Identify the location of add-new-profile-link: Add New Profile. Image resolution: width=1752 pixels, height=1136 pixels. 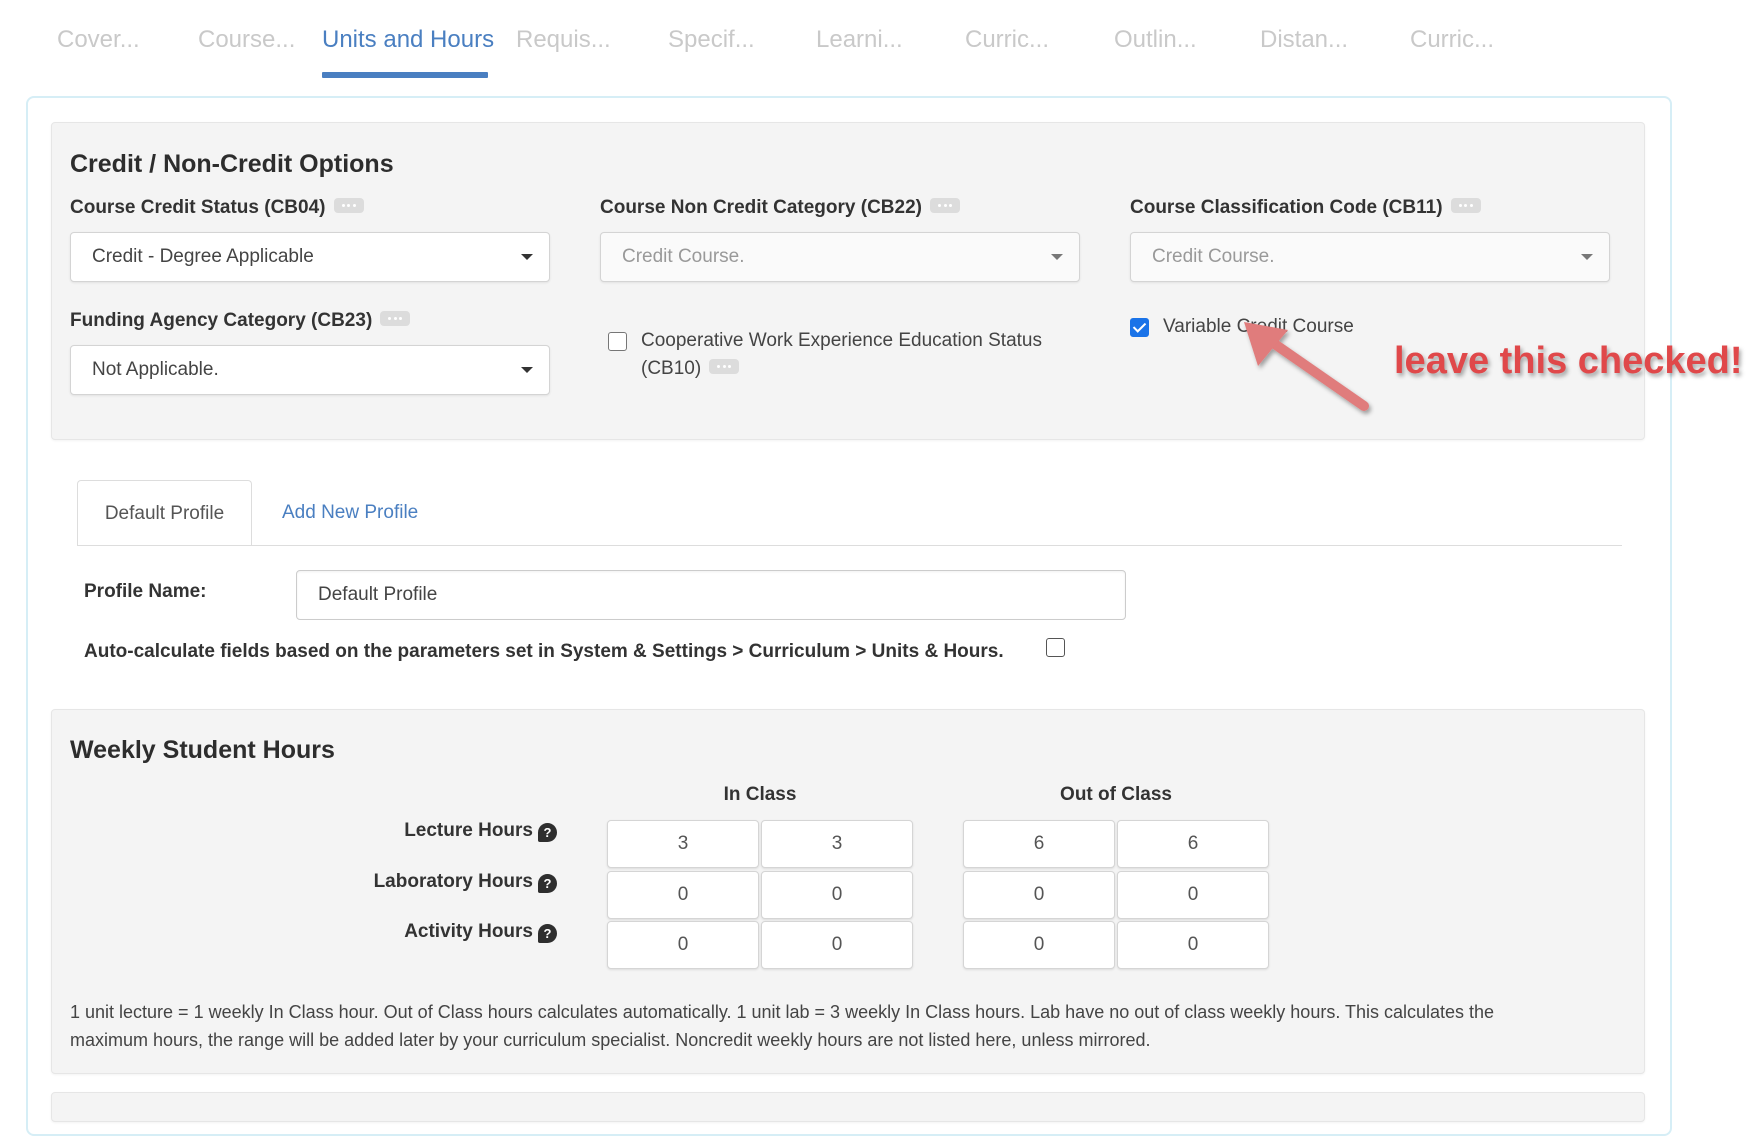
(350, 513).